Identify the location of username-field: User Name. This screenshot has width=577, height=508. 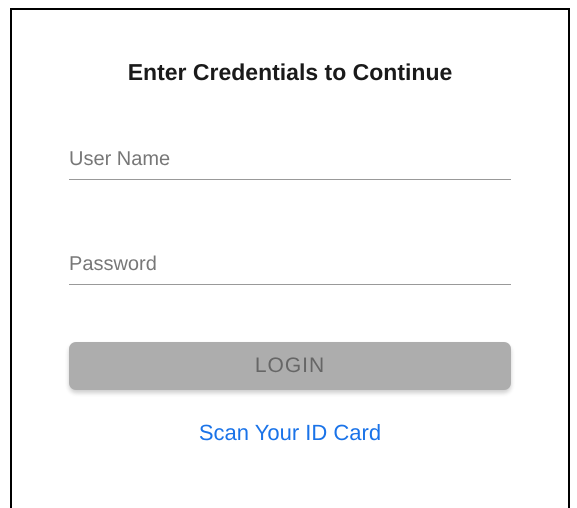
(290, 164).